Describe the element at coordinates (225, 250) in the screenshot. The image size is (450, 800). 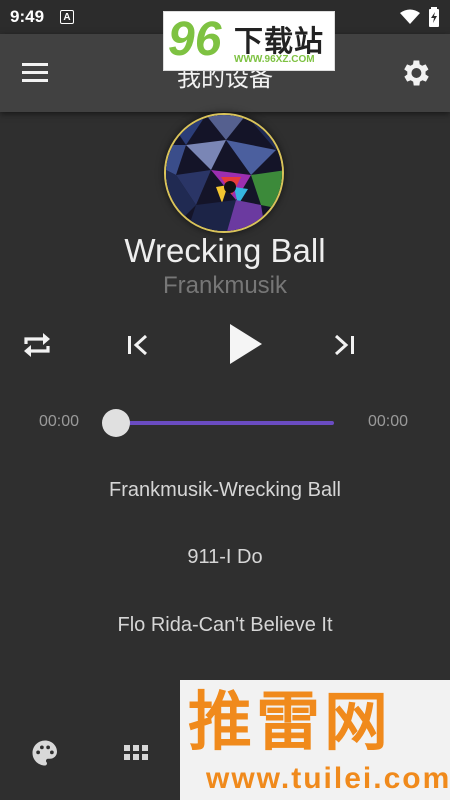
I see `song-title: Wrecking Ball` at that location.